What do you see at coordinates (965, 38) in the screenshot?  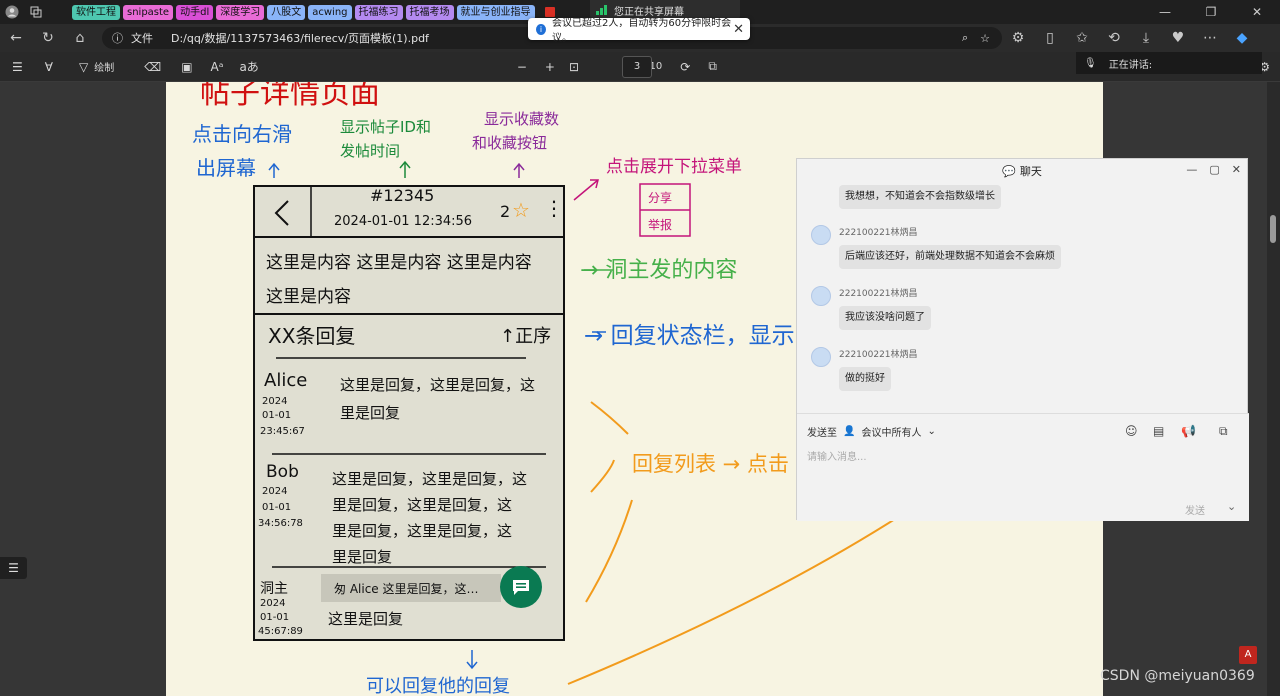 I see `zoom-icon: ⌕` at bounding box center [965, 38].